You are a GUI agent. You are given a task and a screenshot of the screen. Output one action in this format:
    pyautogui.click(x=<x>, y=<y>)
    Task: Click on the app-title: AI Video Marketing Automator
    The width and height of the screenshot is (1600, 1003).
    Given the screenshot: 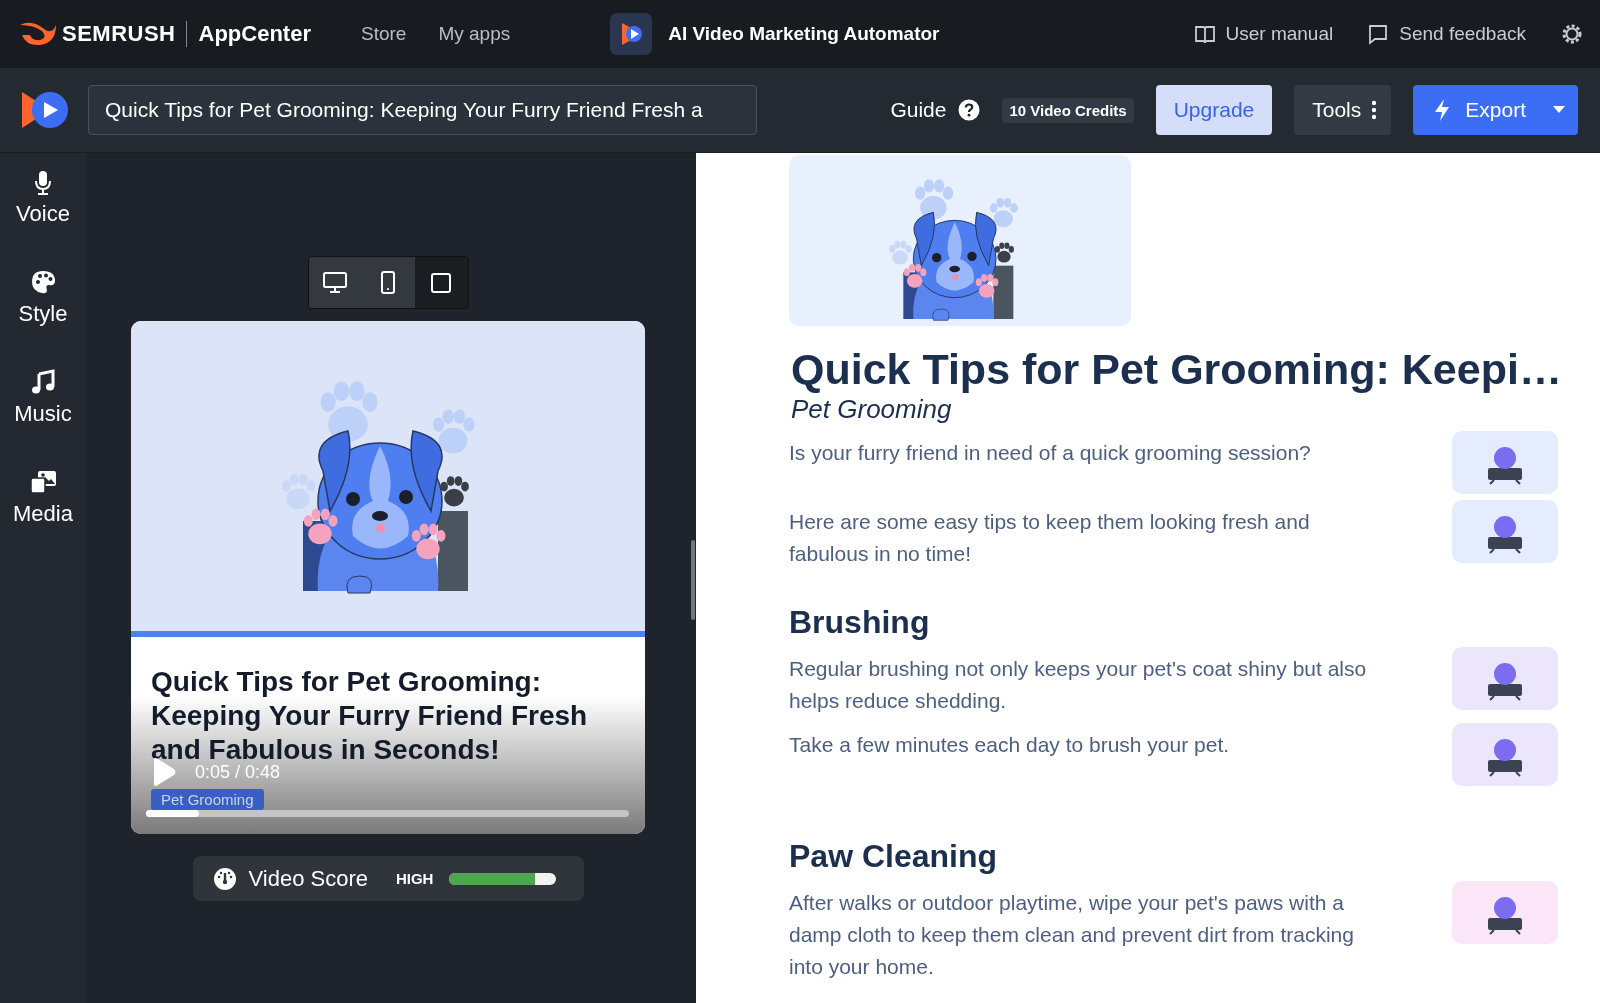 What is the action you would take?
    pyautogui.click(x=804, y=34)
    